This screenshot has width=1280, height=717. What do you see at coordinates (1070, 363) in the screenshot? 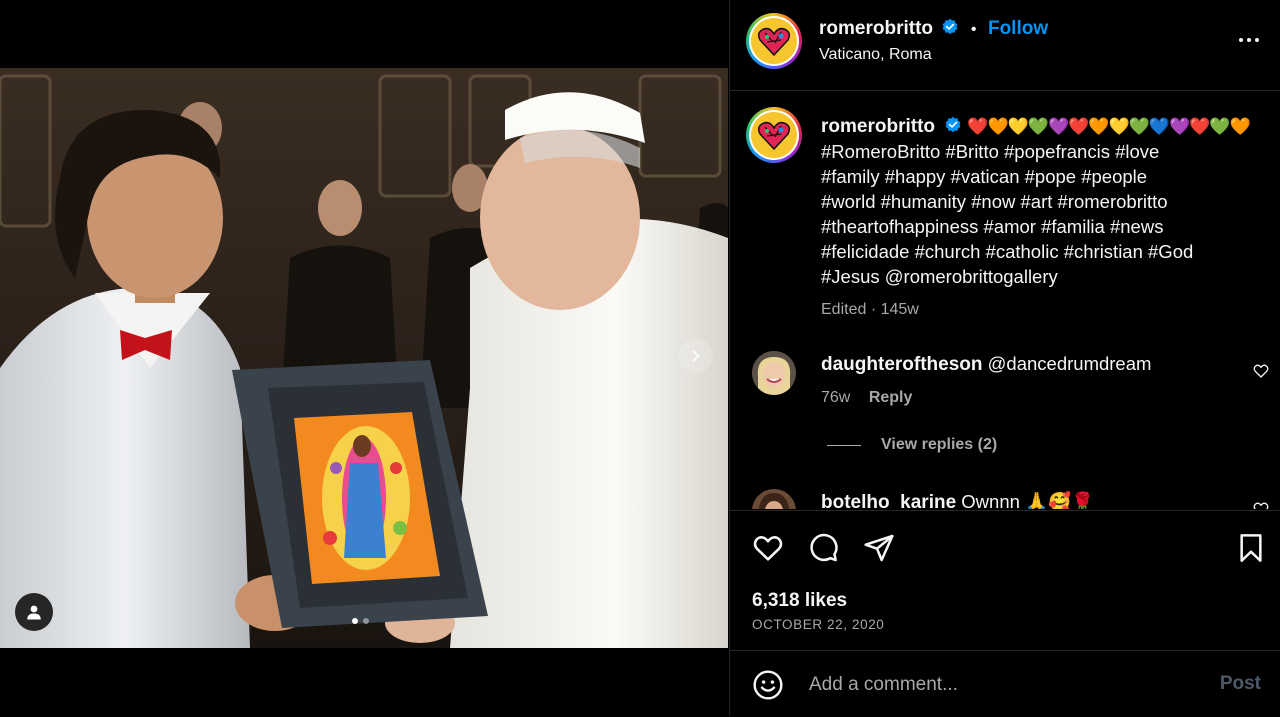
I see `comment-text: @dancedrumdream` at bounding box center [1070, 363].